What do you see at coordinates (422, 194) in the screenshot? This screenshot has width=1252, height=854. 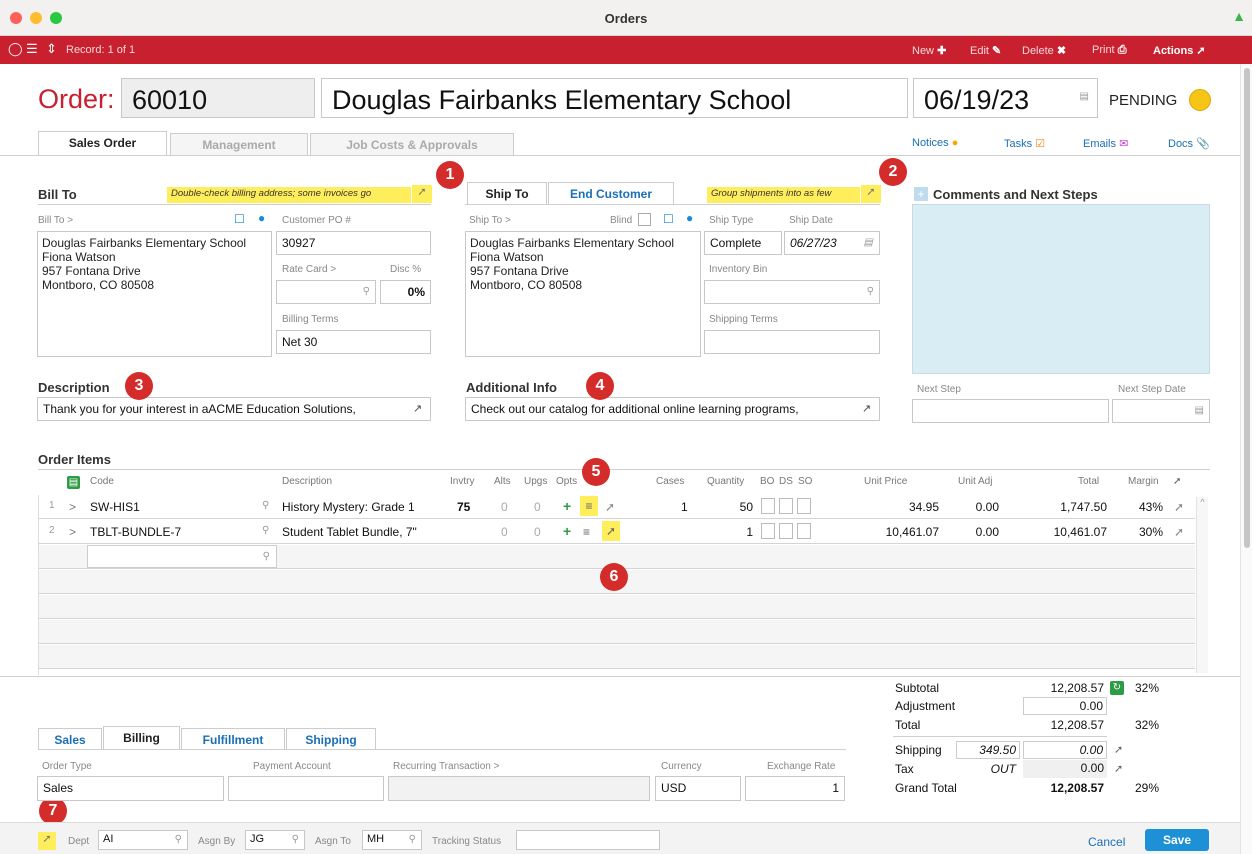 I see `bill-note-pin-icon: ➚` at bounding box center [422, 194].